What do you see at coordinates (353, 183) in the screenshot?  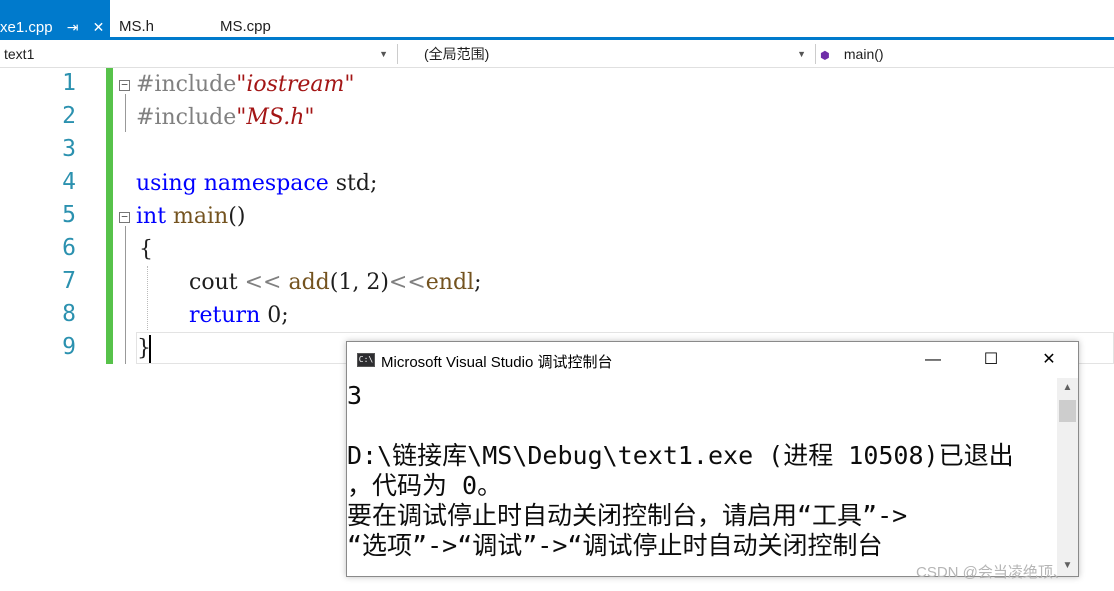 I see `code-text: std;` at bounding box center [353, 183].